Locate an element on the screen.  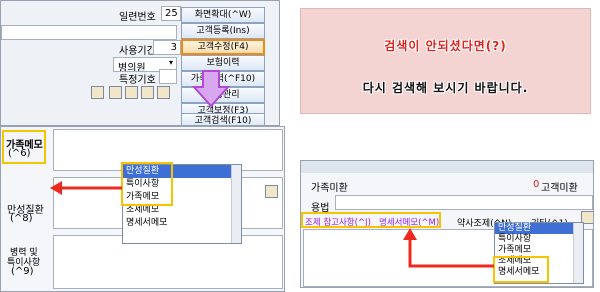
history-key: (^9) is located at coordinates (22, 271).